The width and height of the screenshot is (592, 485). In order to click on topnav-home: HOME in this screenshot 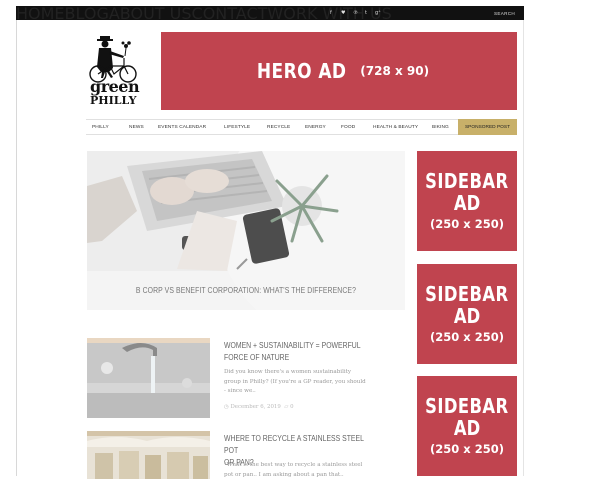, I will do `click(40, 13)`.